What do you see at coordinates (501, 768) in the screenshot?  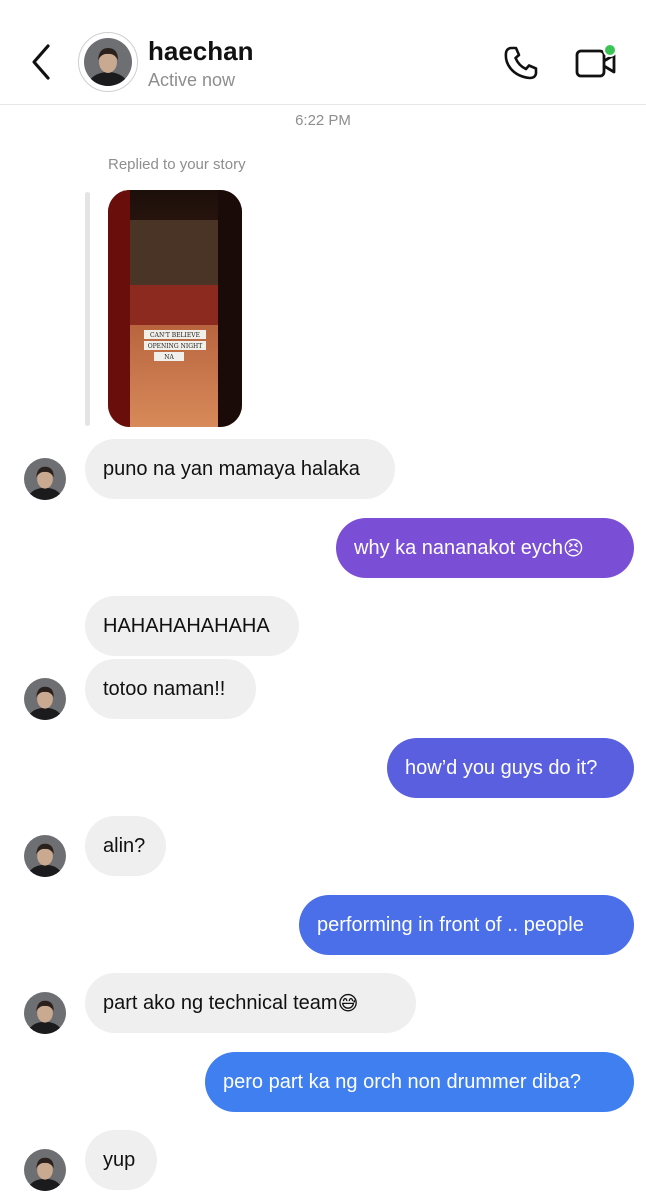 I see `message-text: how’d you guys do it?` at bounding box center [501, 768].